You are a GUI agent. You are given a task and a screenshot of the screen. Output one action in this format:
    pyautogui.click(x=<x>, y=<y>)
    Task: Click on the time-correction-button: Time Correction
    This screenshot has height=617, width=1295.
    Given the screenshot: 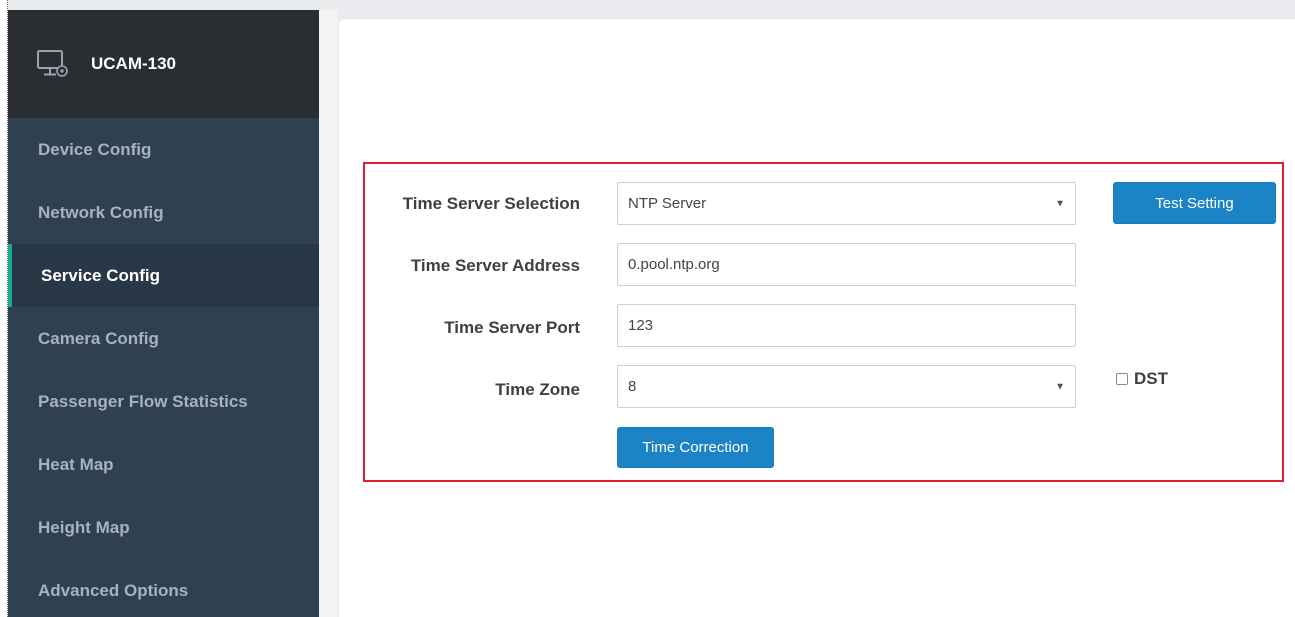 What is the action you would take?
    pyautogui.click(x=695, y=447)
    